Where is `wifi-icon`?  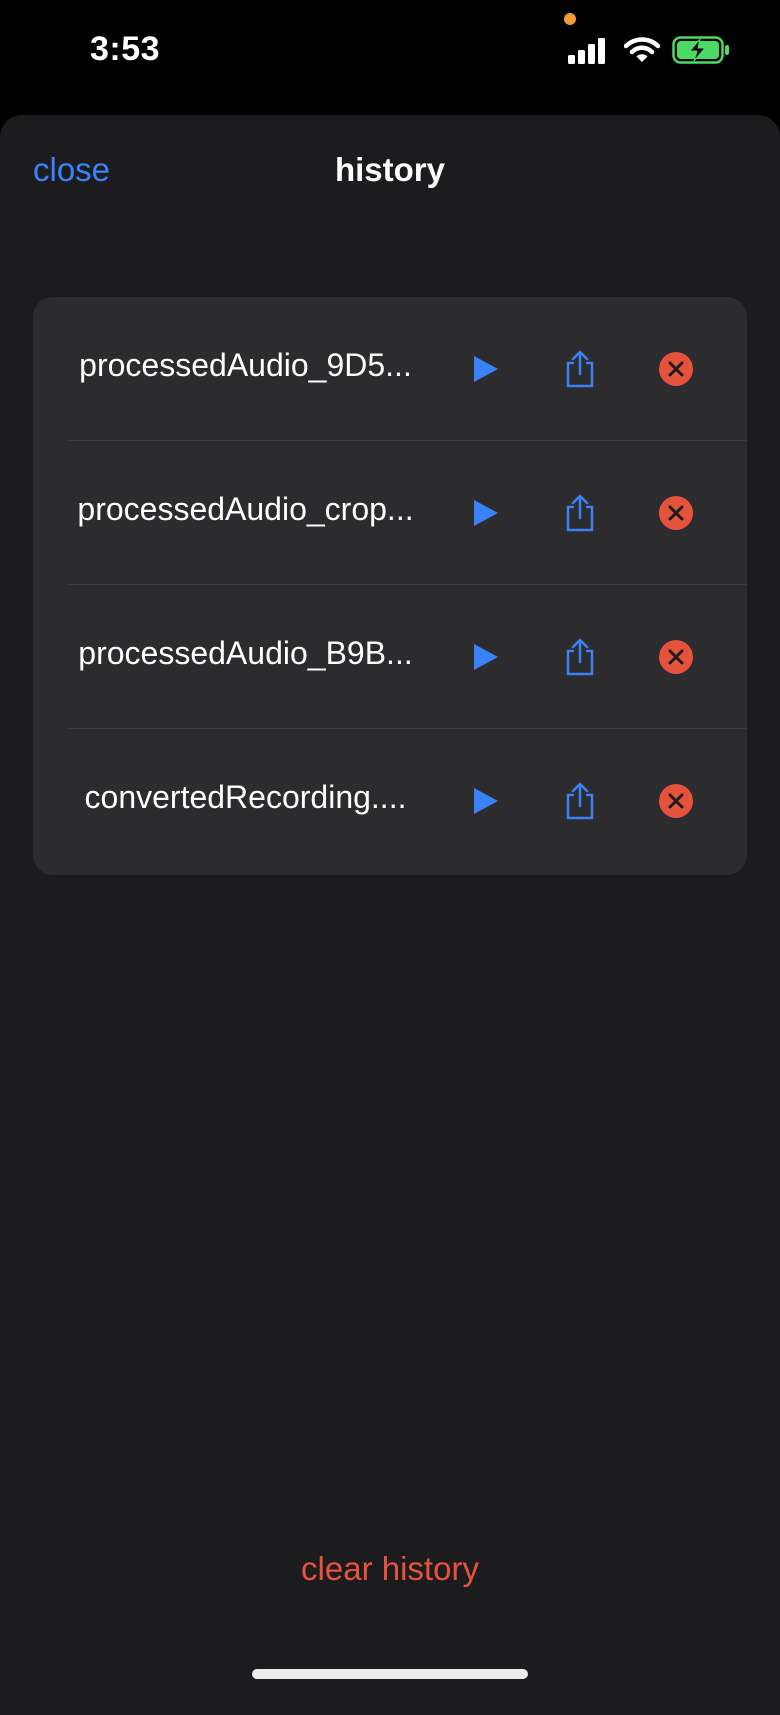
wifi-icon is located at coordinates (642, 49).